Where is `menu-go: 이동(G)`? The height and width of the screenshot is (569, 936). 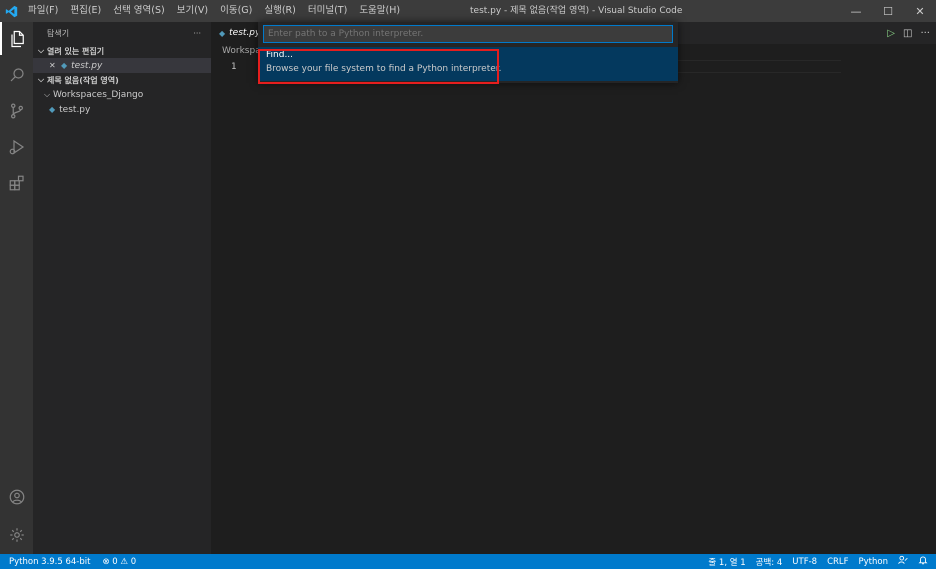 menu-go: 이동(G) is located at coordinates (236, 11).